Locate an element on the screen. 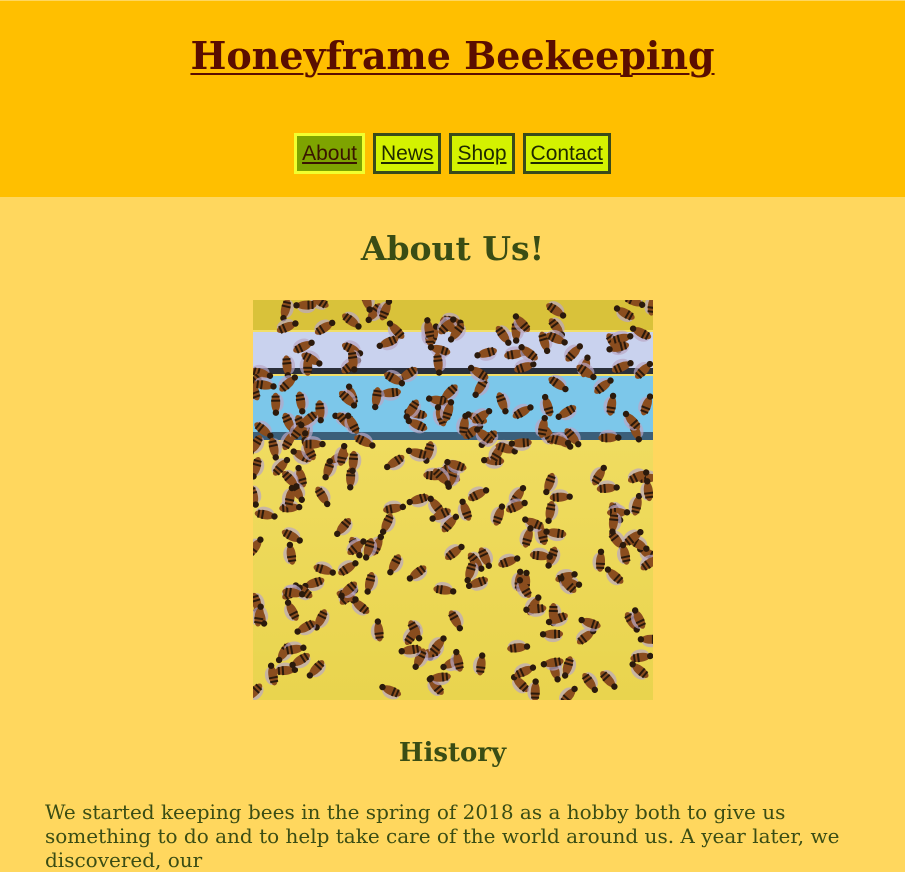  main-nav: About News Shop Contact is located at coordinates (452, 153).